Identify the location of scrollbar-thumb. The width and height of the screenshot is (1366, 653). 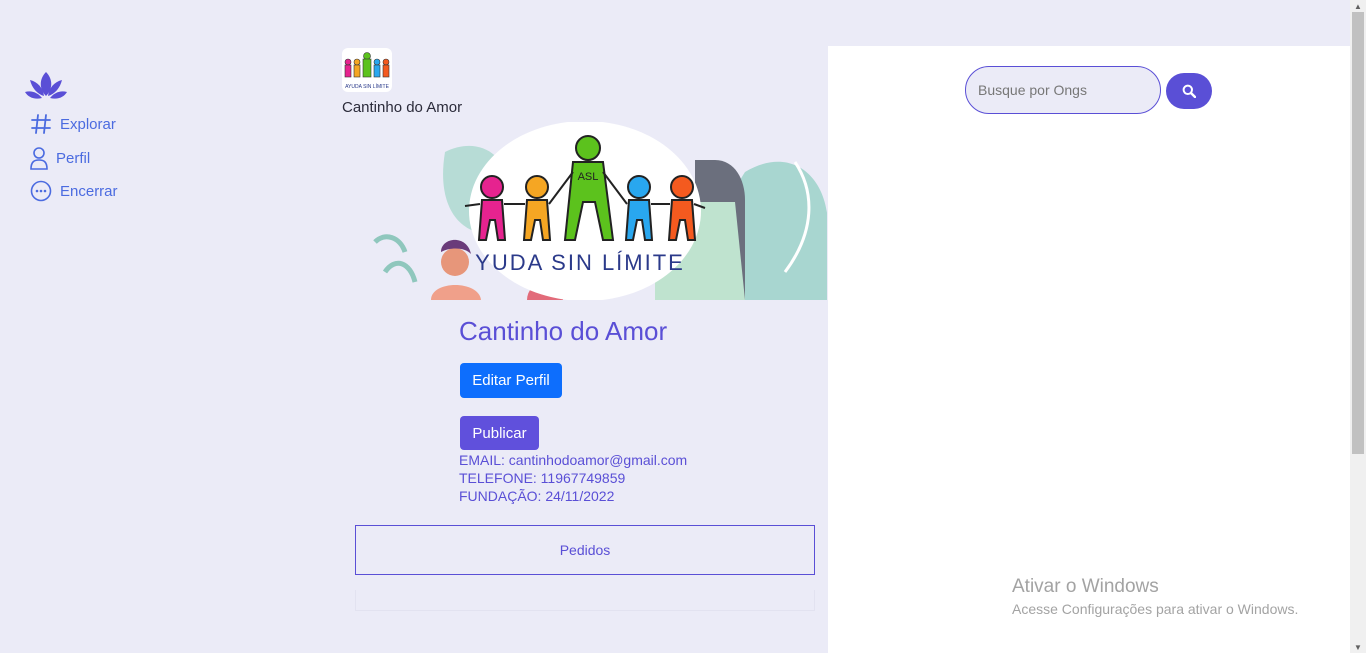
(1358, 233).